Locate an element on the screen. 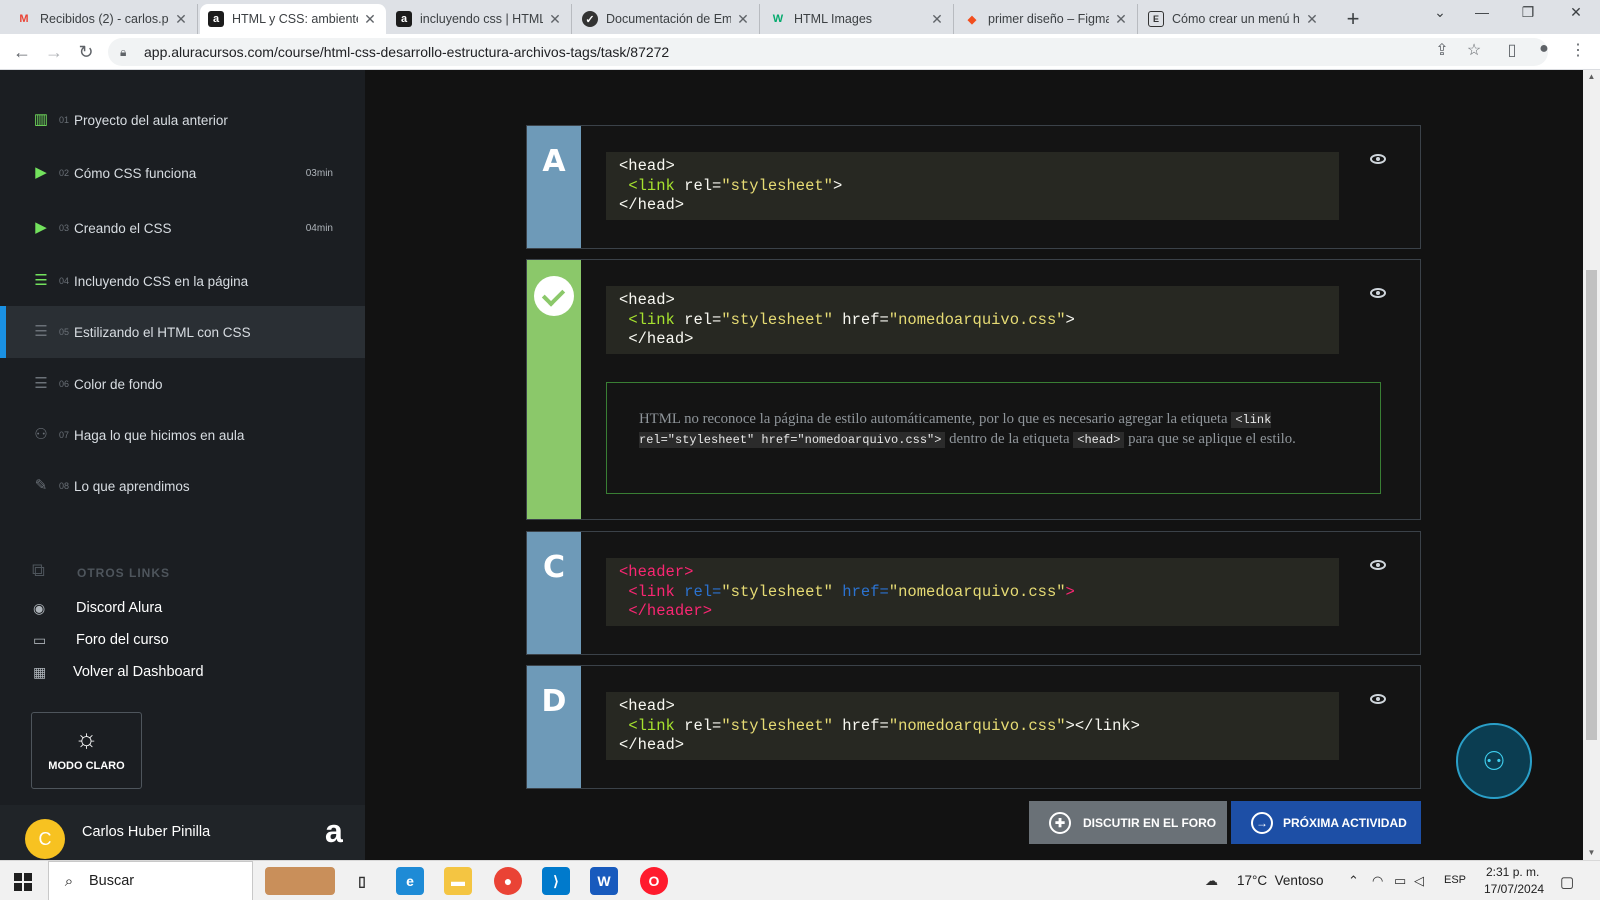 This screenshot has height=900, width=1600. opera-icon: O is located at coordinates (654, 881).